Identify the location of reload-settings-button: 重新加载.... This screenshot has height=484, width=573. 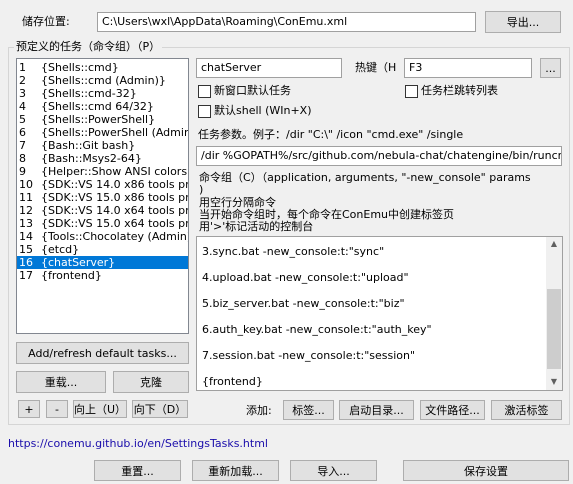
(235, 470).